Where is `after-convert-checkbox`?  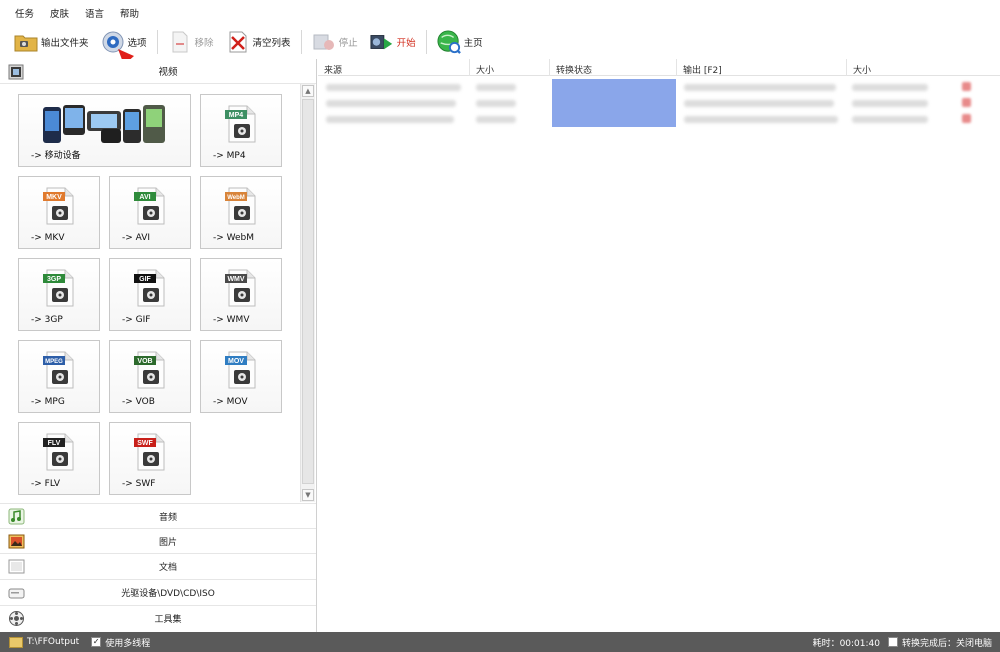 after-convert-checkbox is located at coordinates (892, 642).